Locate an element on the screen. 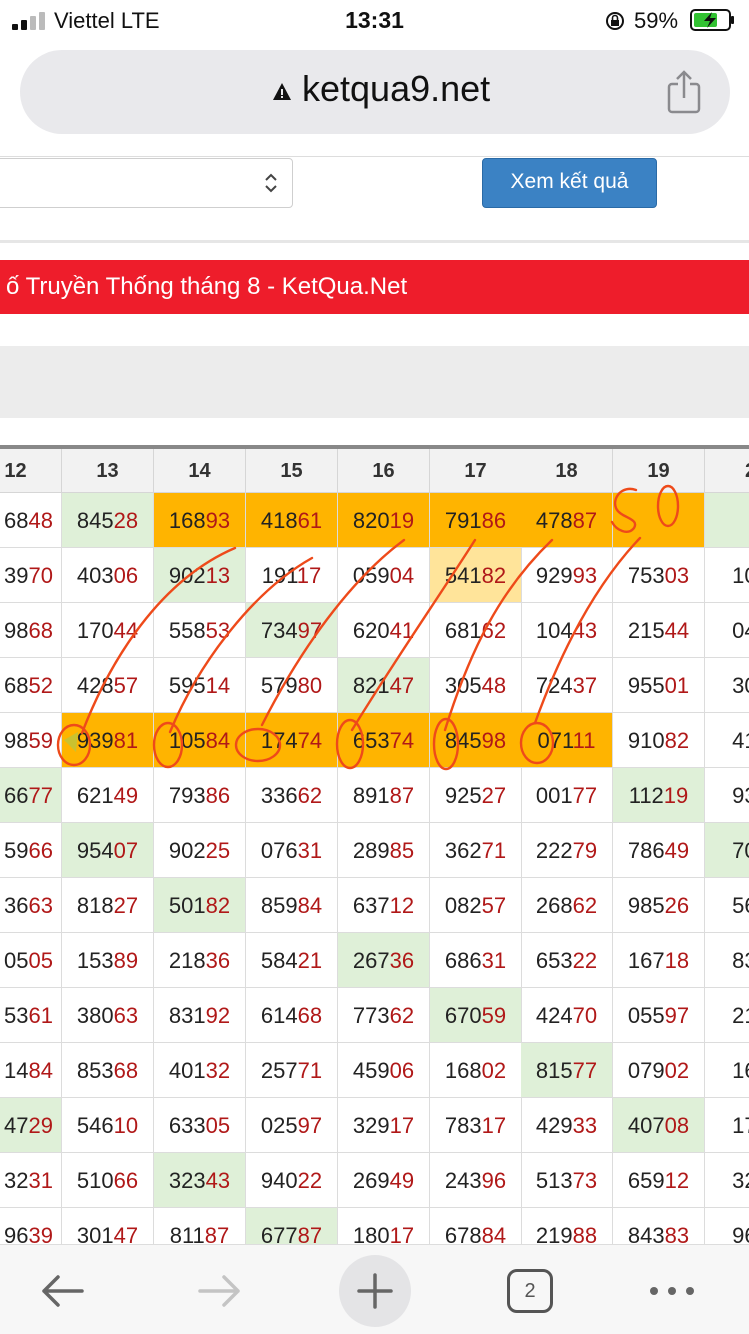 This screenshot has width=749, height=1334. back-arrow-icon is located at coordinates (62, 1291).